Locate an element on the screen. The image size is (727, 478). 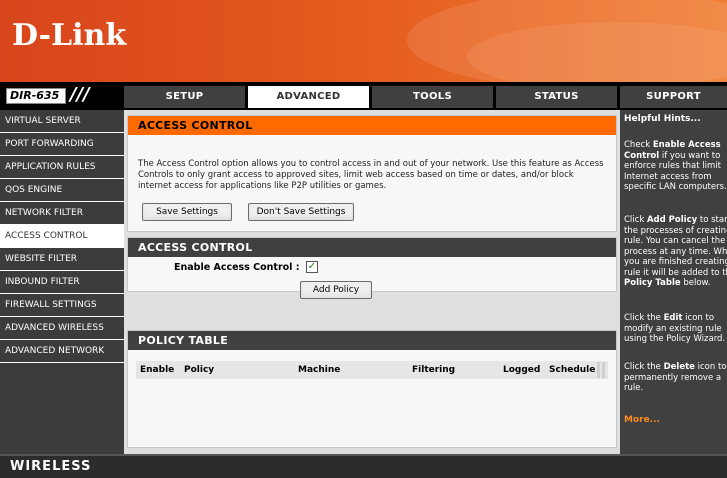
dont-save-settings-button: Don't Save Settings is located at coordinates (301, 212).